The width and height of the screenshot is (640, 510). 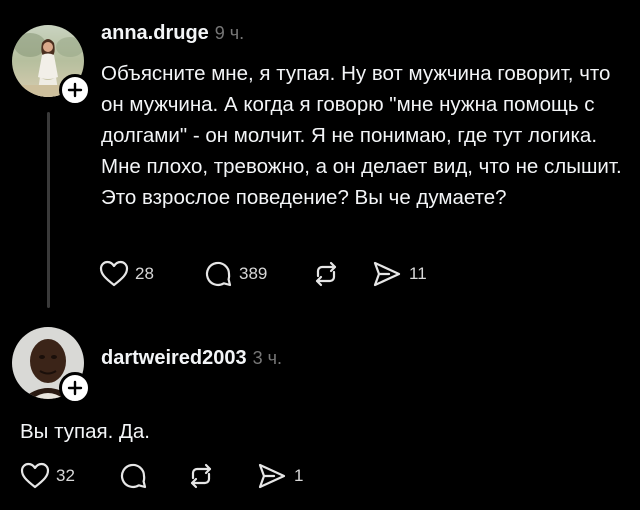 What do you see at coordinates (418, 273) in the screenshot?
I see `share-count: 11` at bounding box center [418, 273].